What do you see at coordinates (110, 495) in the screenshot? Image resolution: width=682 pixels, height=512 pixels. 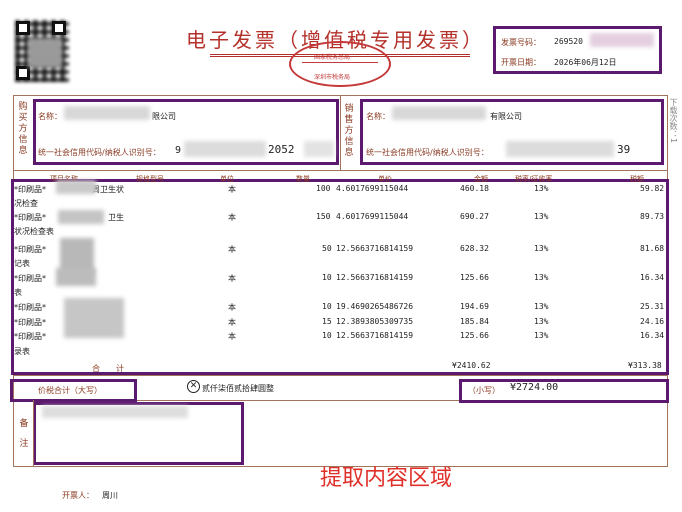 I see `issuer-value: 周川` at bounding box center [110, 495].